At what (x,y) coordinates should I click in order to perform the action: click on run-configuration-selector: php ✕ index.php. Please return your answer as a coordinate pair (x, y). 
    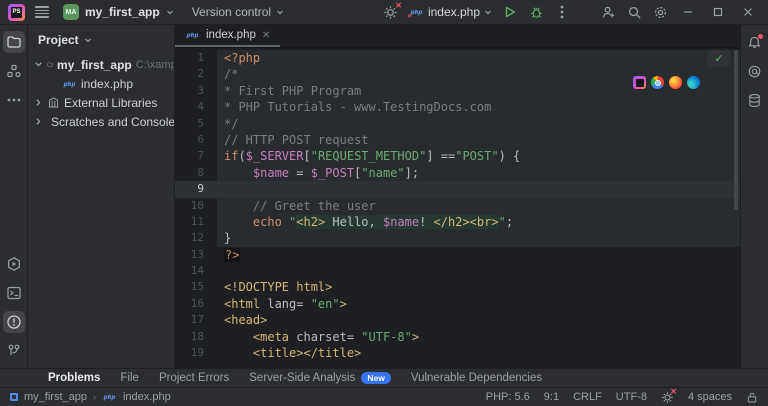
    Looking at the image, I should click on (450, 12).